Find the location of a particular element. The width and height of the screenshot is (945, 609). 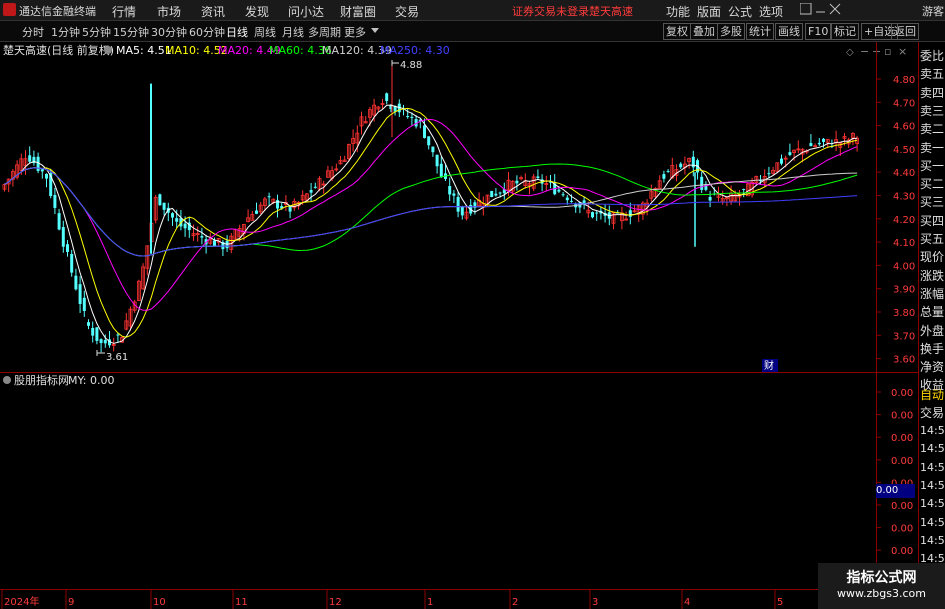

price-tick: 3.60 is located at coordinates (904, 360).